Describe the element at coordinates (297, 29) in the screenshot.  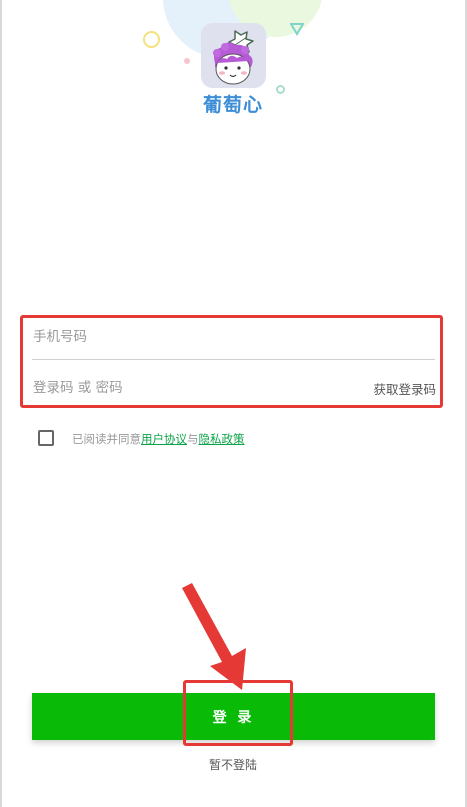
I see `decor-triangle-icon` at that location.